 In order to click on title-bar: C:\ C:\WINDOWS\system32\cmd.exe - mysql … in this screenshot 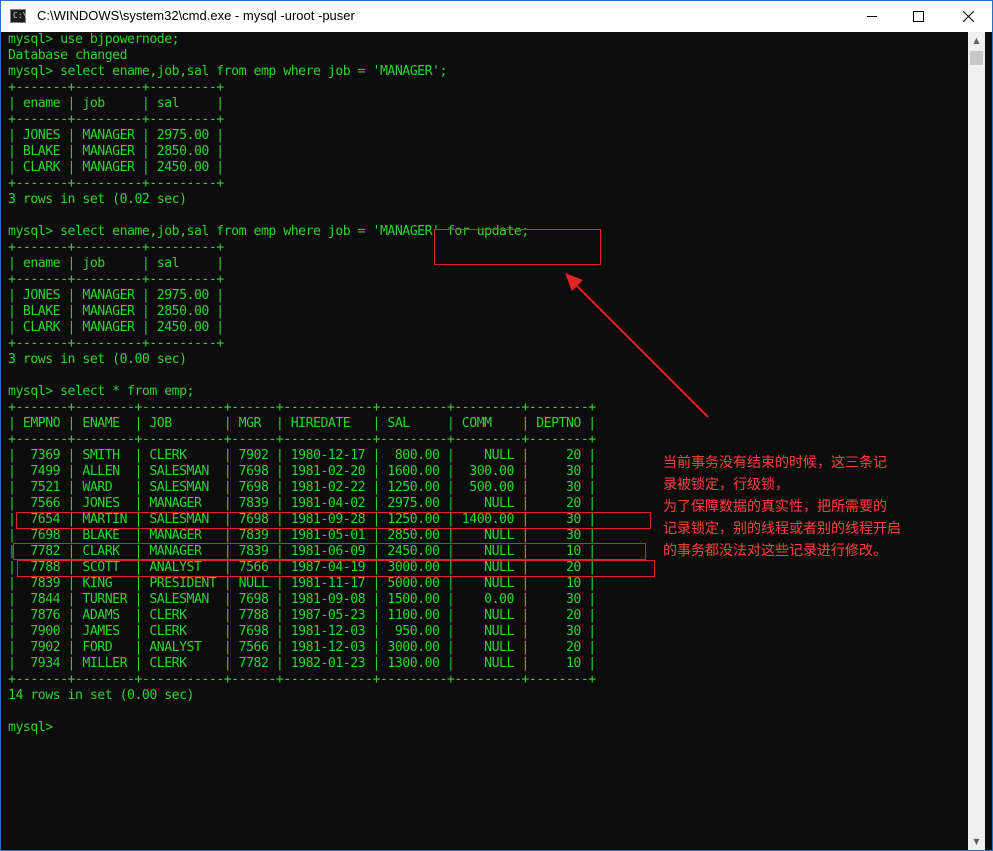, I will do `click(496, 16)`.